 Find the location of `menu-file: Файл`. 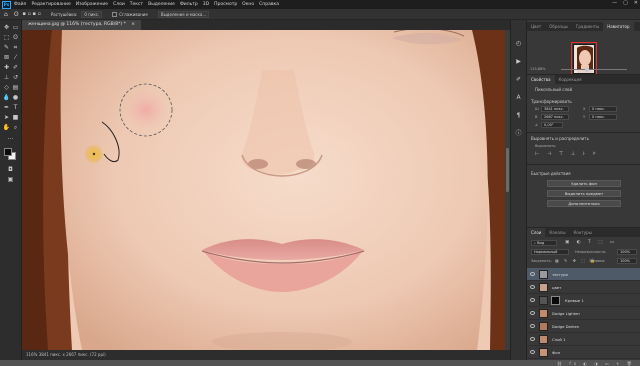

menu-file: Файл is located at coordinates (20, 4).